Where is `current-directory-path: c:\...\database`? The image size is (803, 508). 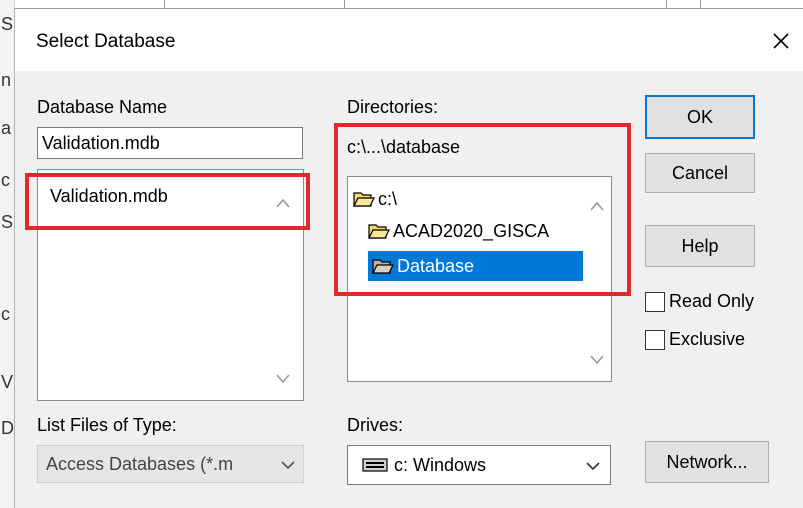 current-directory-path: c:\...\database is located at coordinates (404, 147).